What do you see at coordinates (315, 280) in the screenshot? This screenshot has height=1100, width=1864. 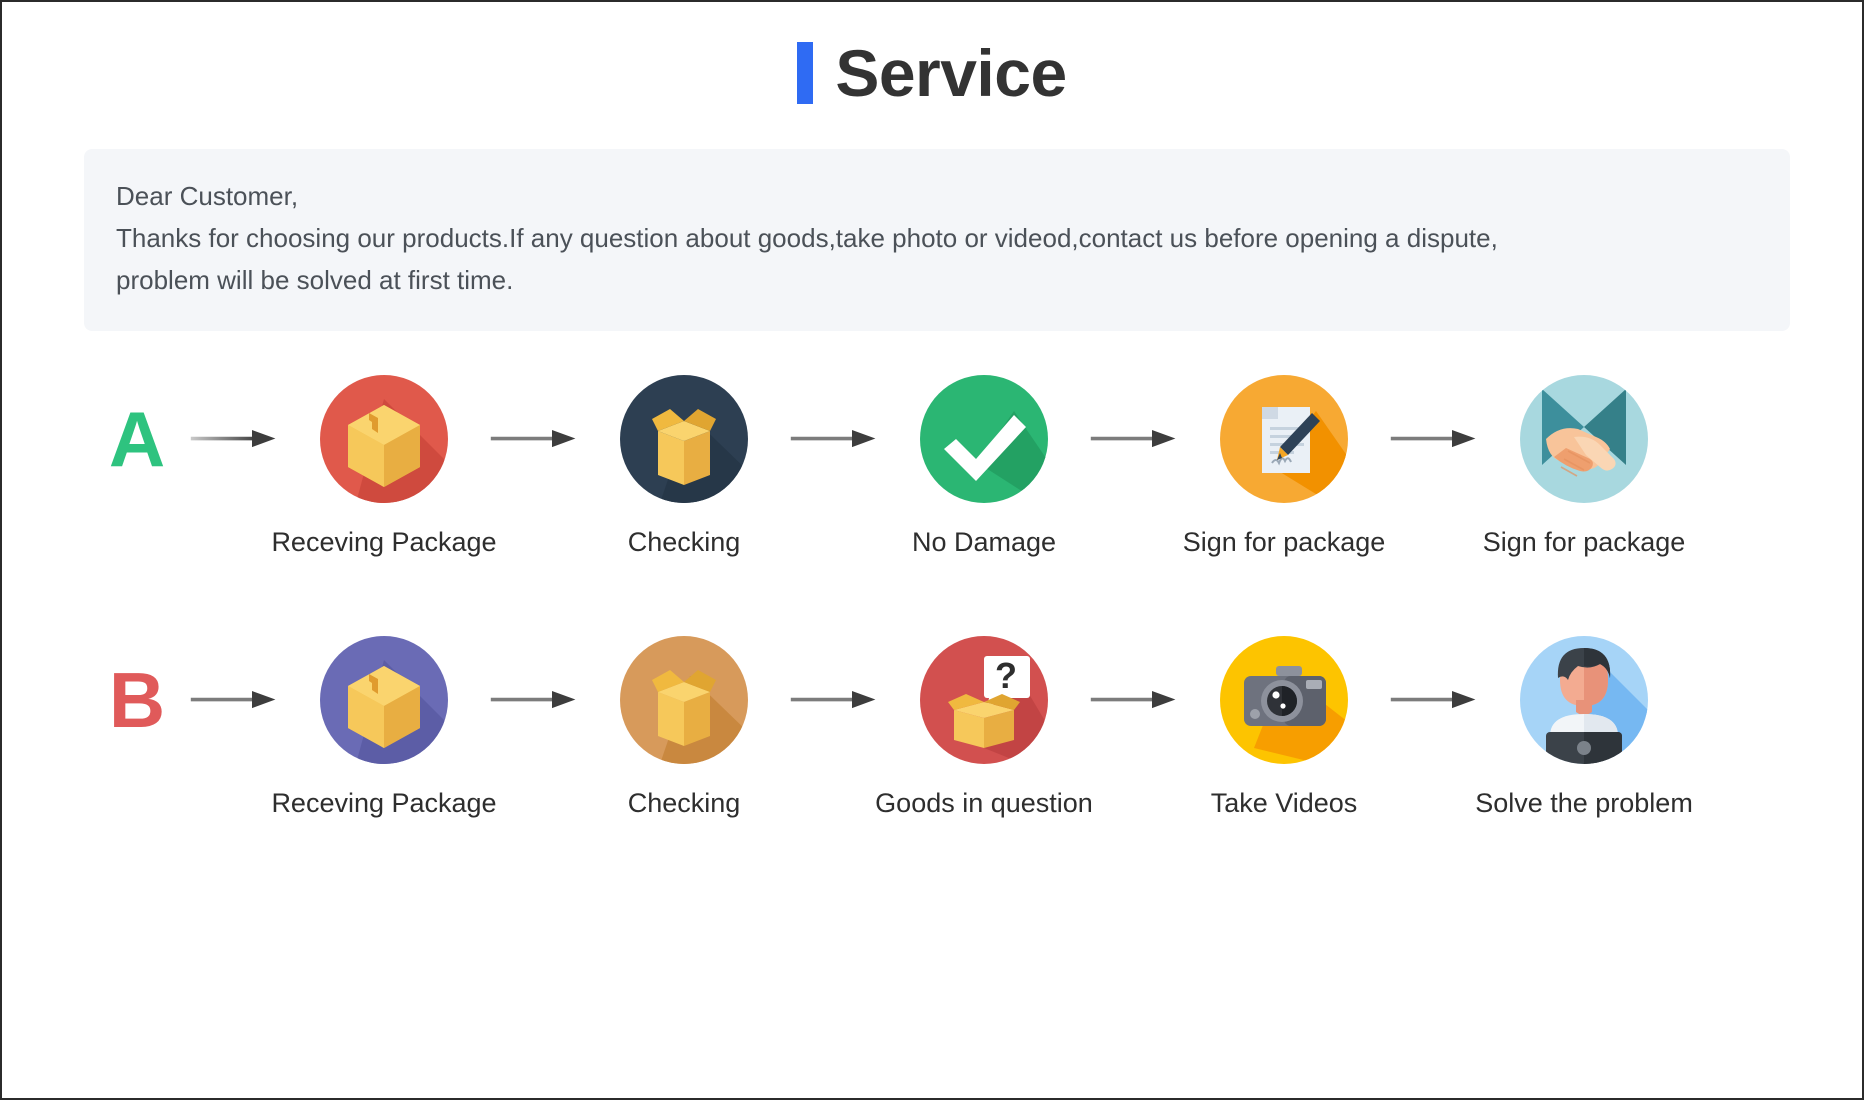 I see `note-line-3: problem will be solved at first time.` at bounding box center [315, 280].